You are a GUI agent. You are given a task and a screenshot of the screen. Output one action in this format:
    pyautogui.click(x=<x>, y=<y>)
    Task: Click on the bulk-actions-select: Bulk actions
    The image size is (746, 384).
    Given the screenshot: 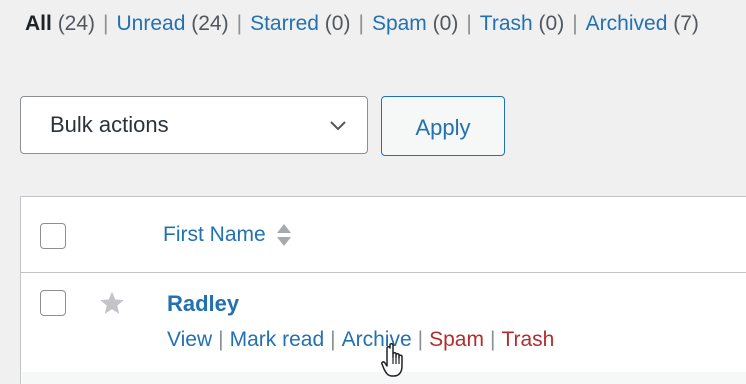 What is the action you would take?
    pyautogui.click(x=194, y=125)
    